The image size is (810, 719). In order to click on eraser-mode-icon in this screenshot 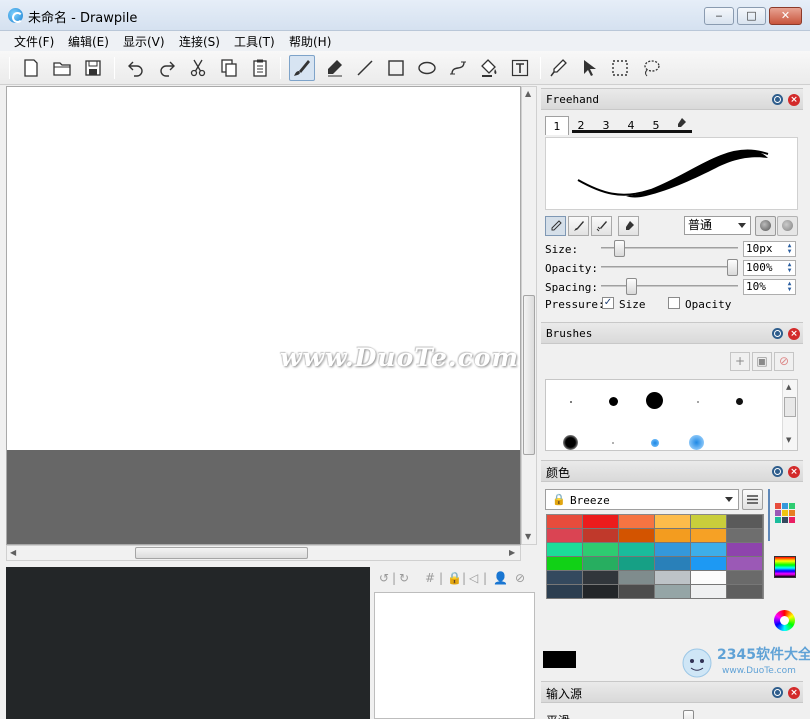, I will do `click(628, 226)`.